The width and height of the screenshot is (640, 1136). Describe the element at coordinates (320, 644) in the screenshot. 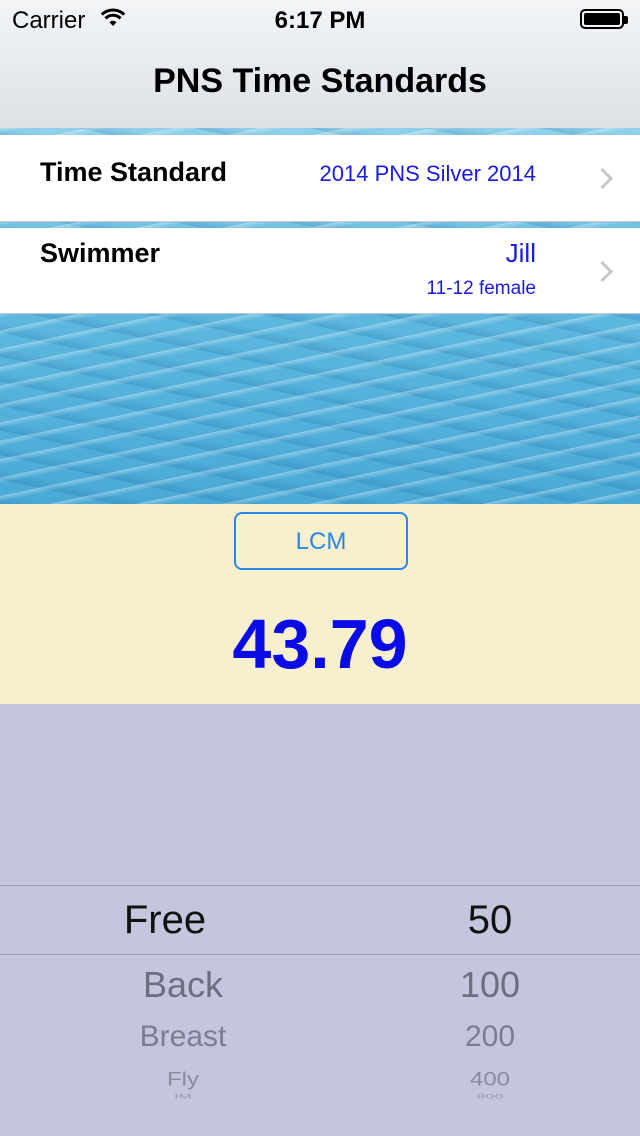

I see `standard-time-value: 43.79` at that location.